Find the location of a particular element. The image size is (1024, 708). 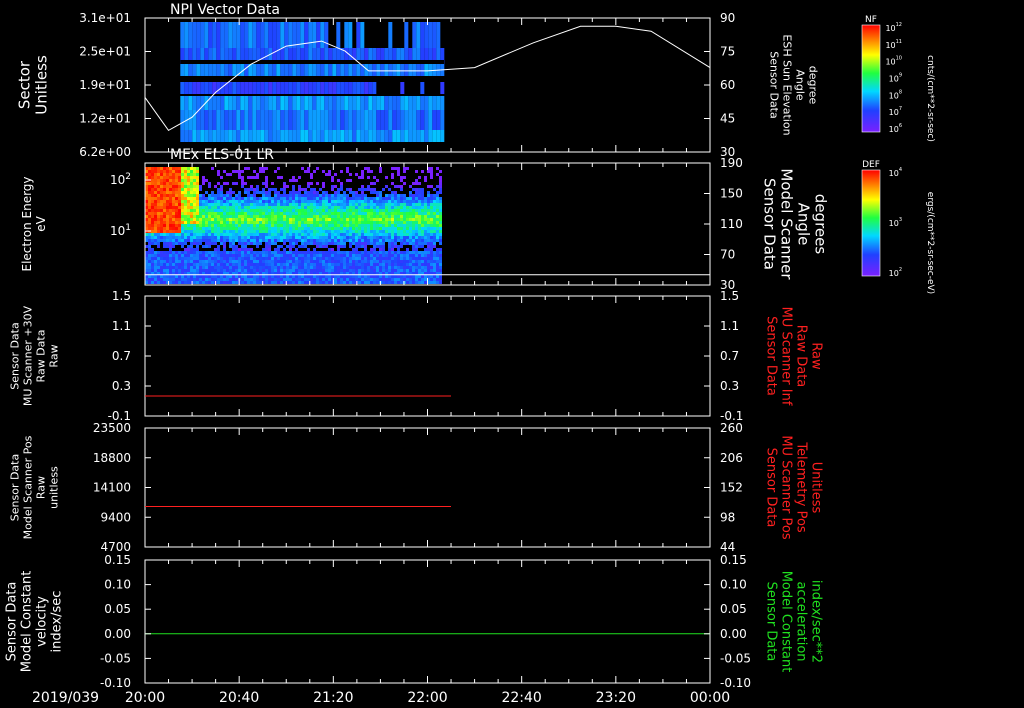

left-y-tick-label: 0.15 is located at coordinates (117, 560).